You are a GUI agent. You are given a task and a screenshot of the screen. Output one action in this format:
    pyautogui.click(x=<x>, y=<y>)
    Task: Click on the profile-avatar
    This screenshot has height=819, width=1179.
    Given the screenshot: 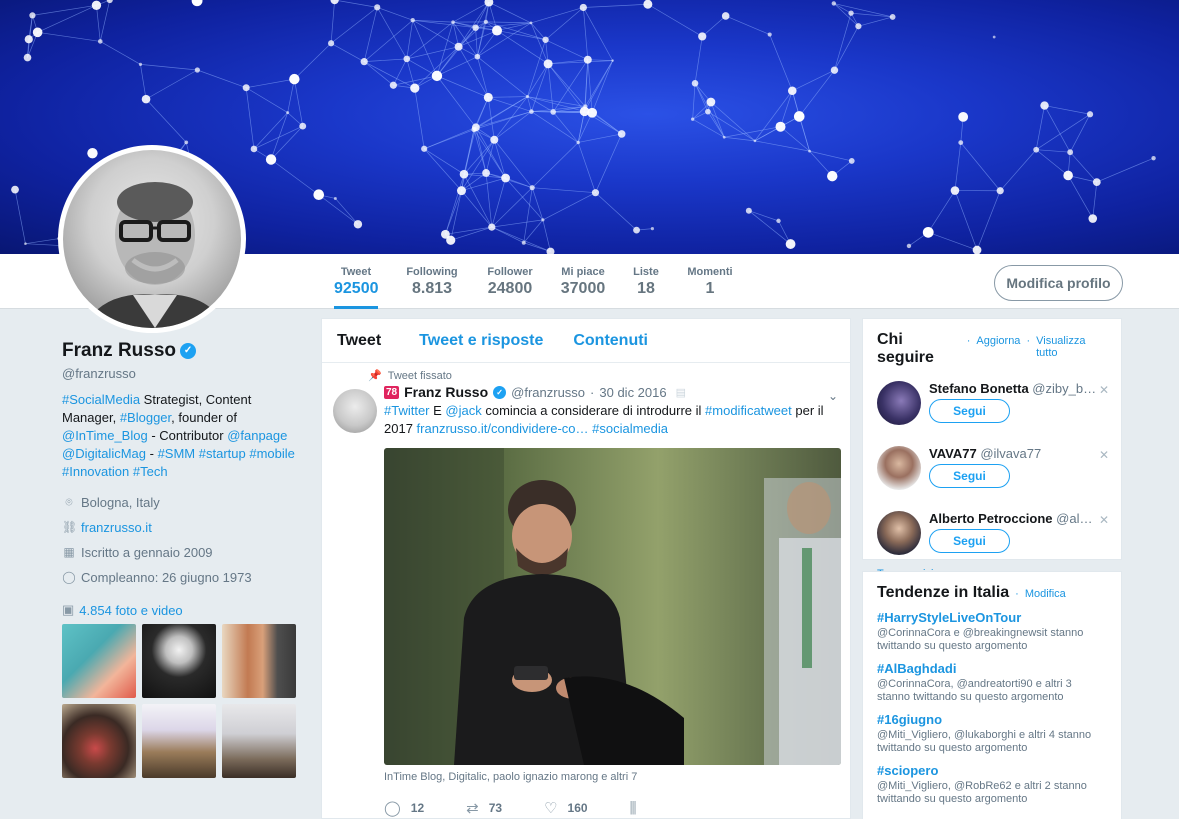 What is the action you would take?
    pyautogui.click(x=152, y=239)
    